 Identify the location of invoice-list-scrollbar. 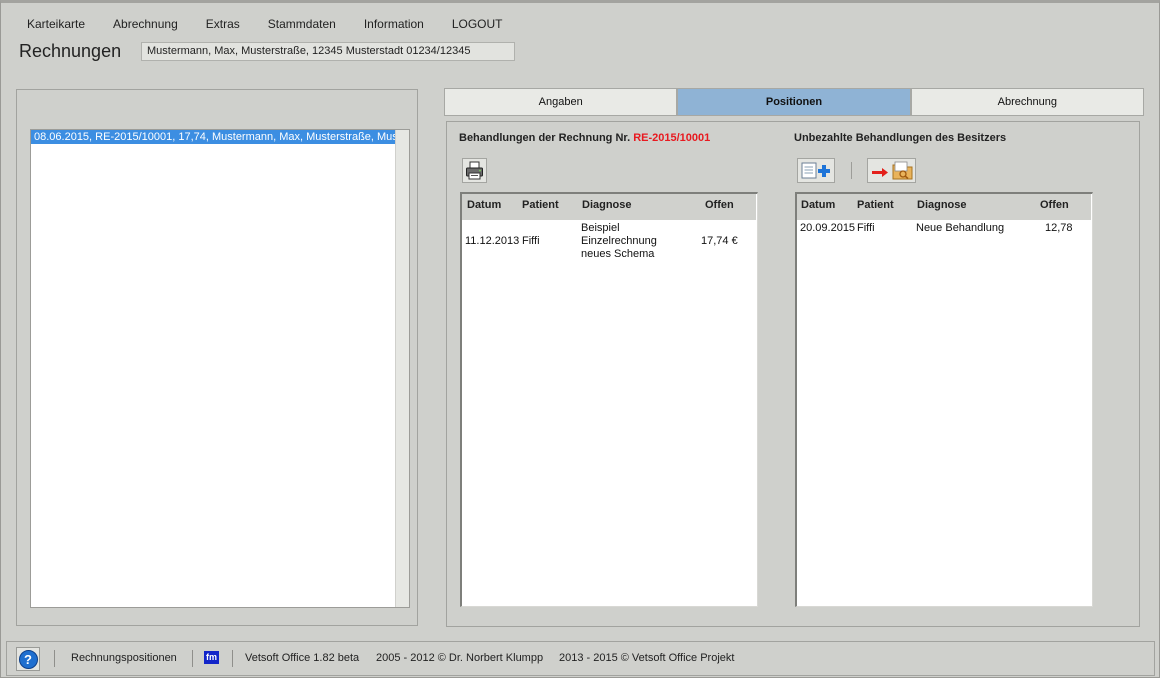
(402, 368).